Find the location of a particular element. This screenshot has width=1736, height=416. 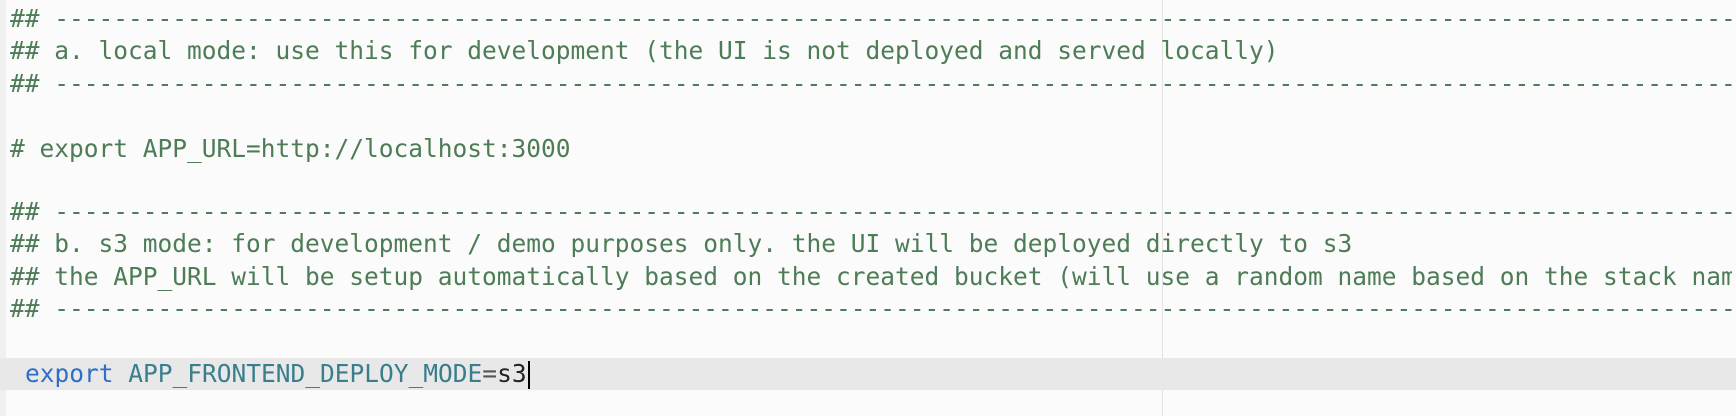

variable-value: s3 is located at coordinates (512, 373).